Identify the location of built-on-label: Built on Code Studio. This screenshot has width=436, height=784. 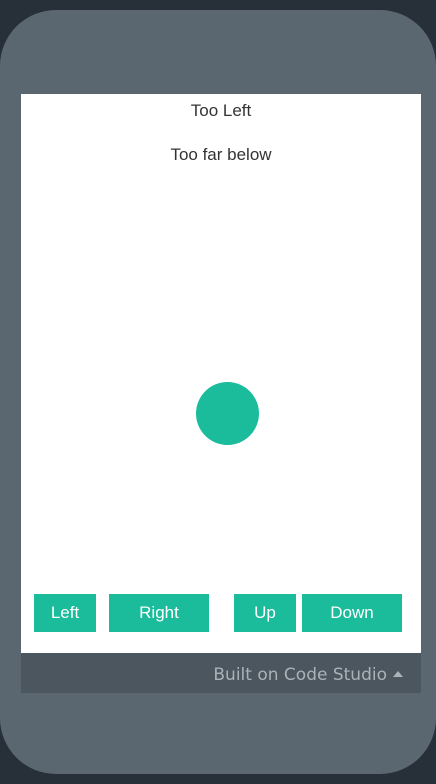
(300, 675).